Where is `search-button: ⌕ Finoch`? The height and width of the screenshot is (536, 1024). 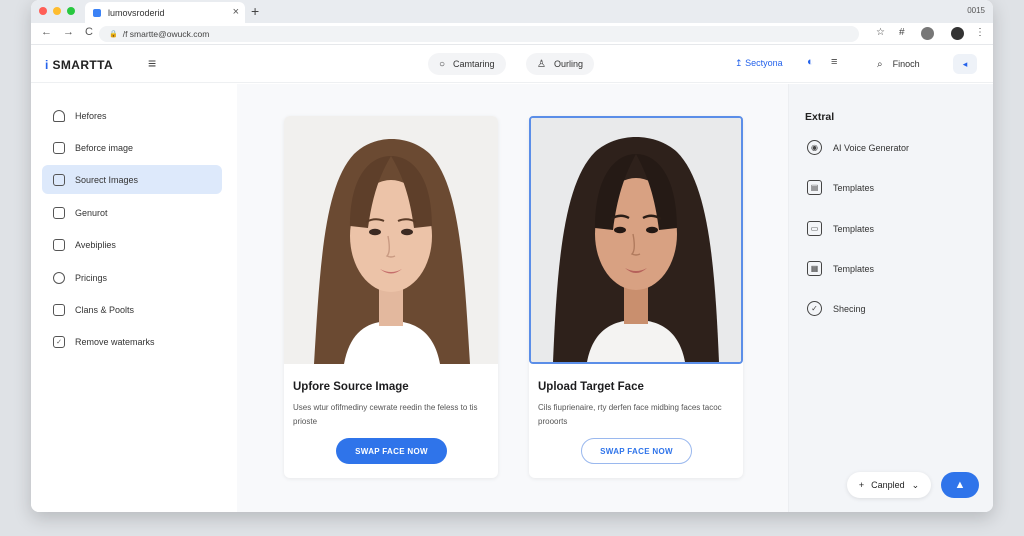
search-button: ⌕ Finoch is located at coordinates (902, 64).